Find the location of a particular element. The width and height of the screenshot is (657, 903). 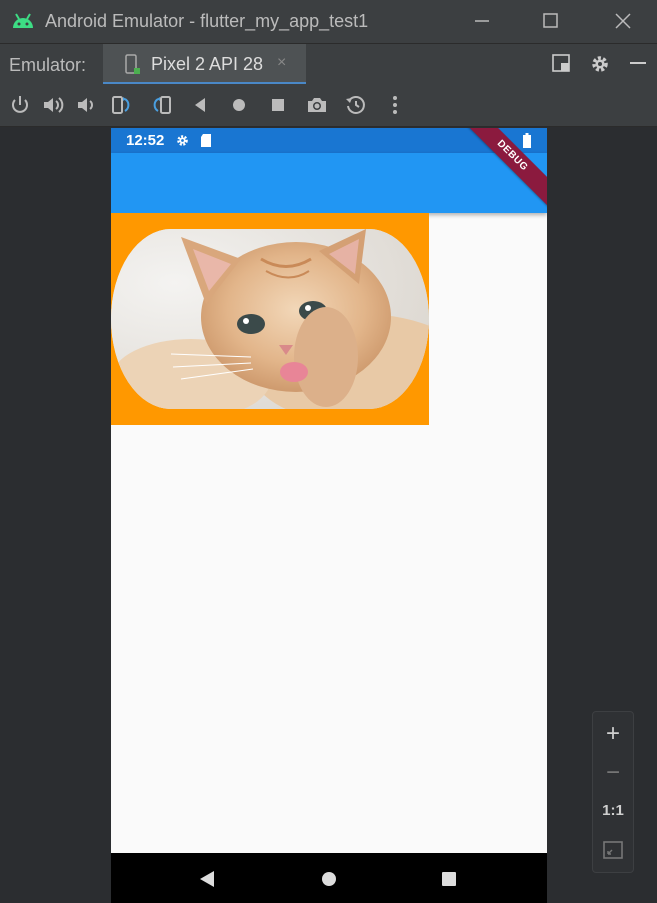

emulator-tab-bar: Emulator: Pixel 2 API 28 × is located at coordinates (328, 64).